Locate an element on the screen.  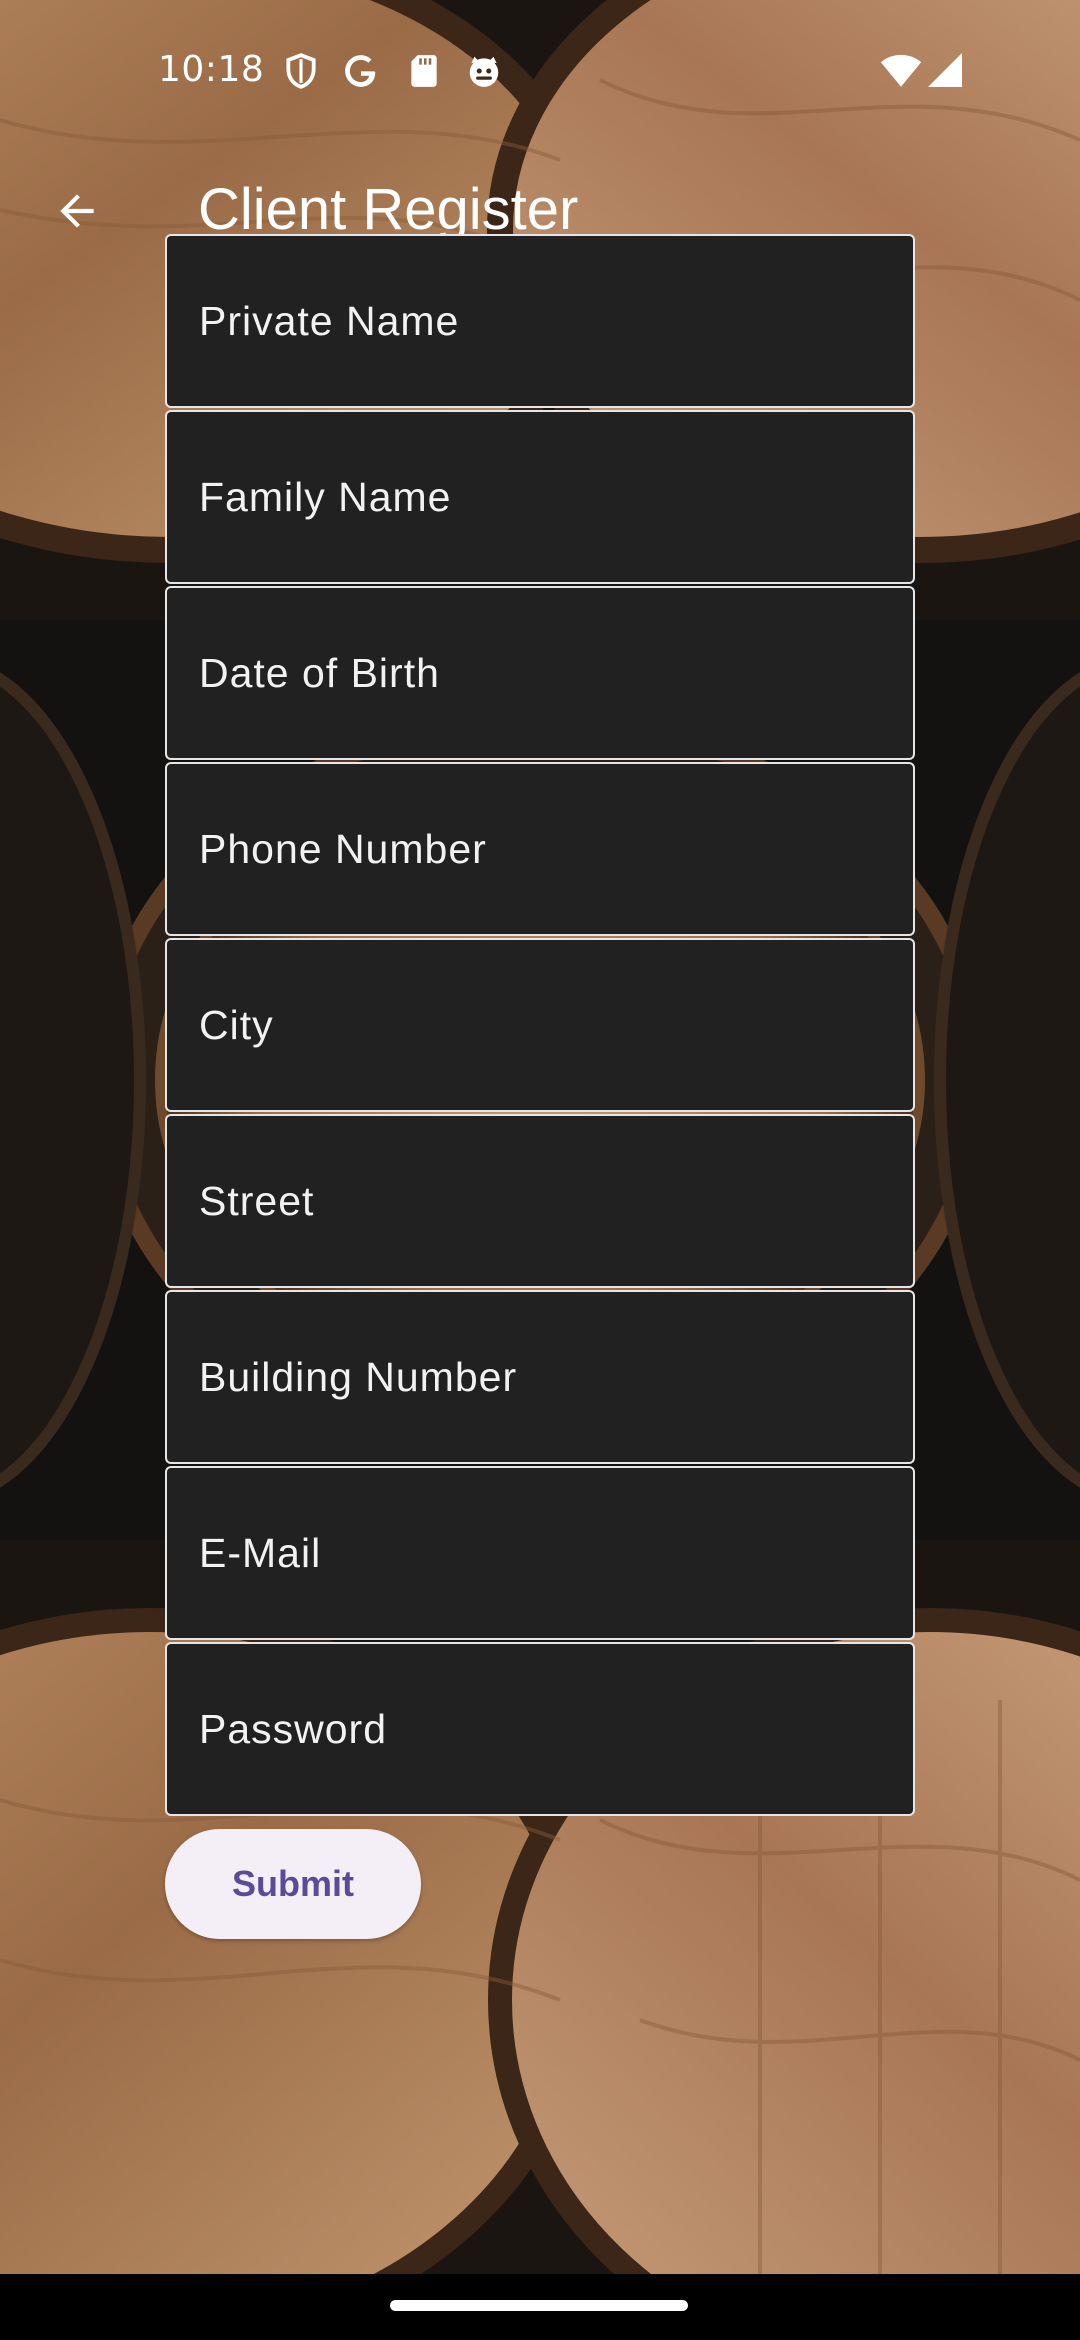
wifi-icon is located at coordinates (901, 70).